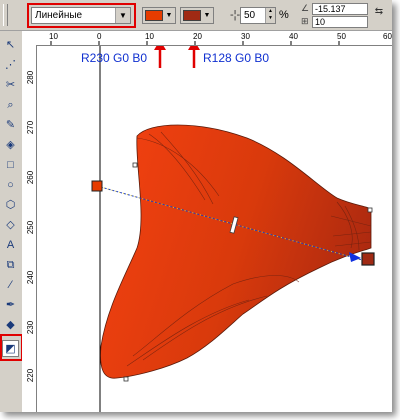  What do you see at coordinates (270, 15) in the screenshot?
I see `spinner-arrows: ▲ ▼` at bounding box center [270, 15].